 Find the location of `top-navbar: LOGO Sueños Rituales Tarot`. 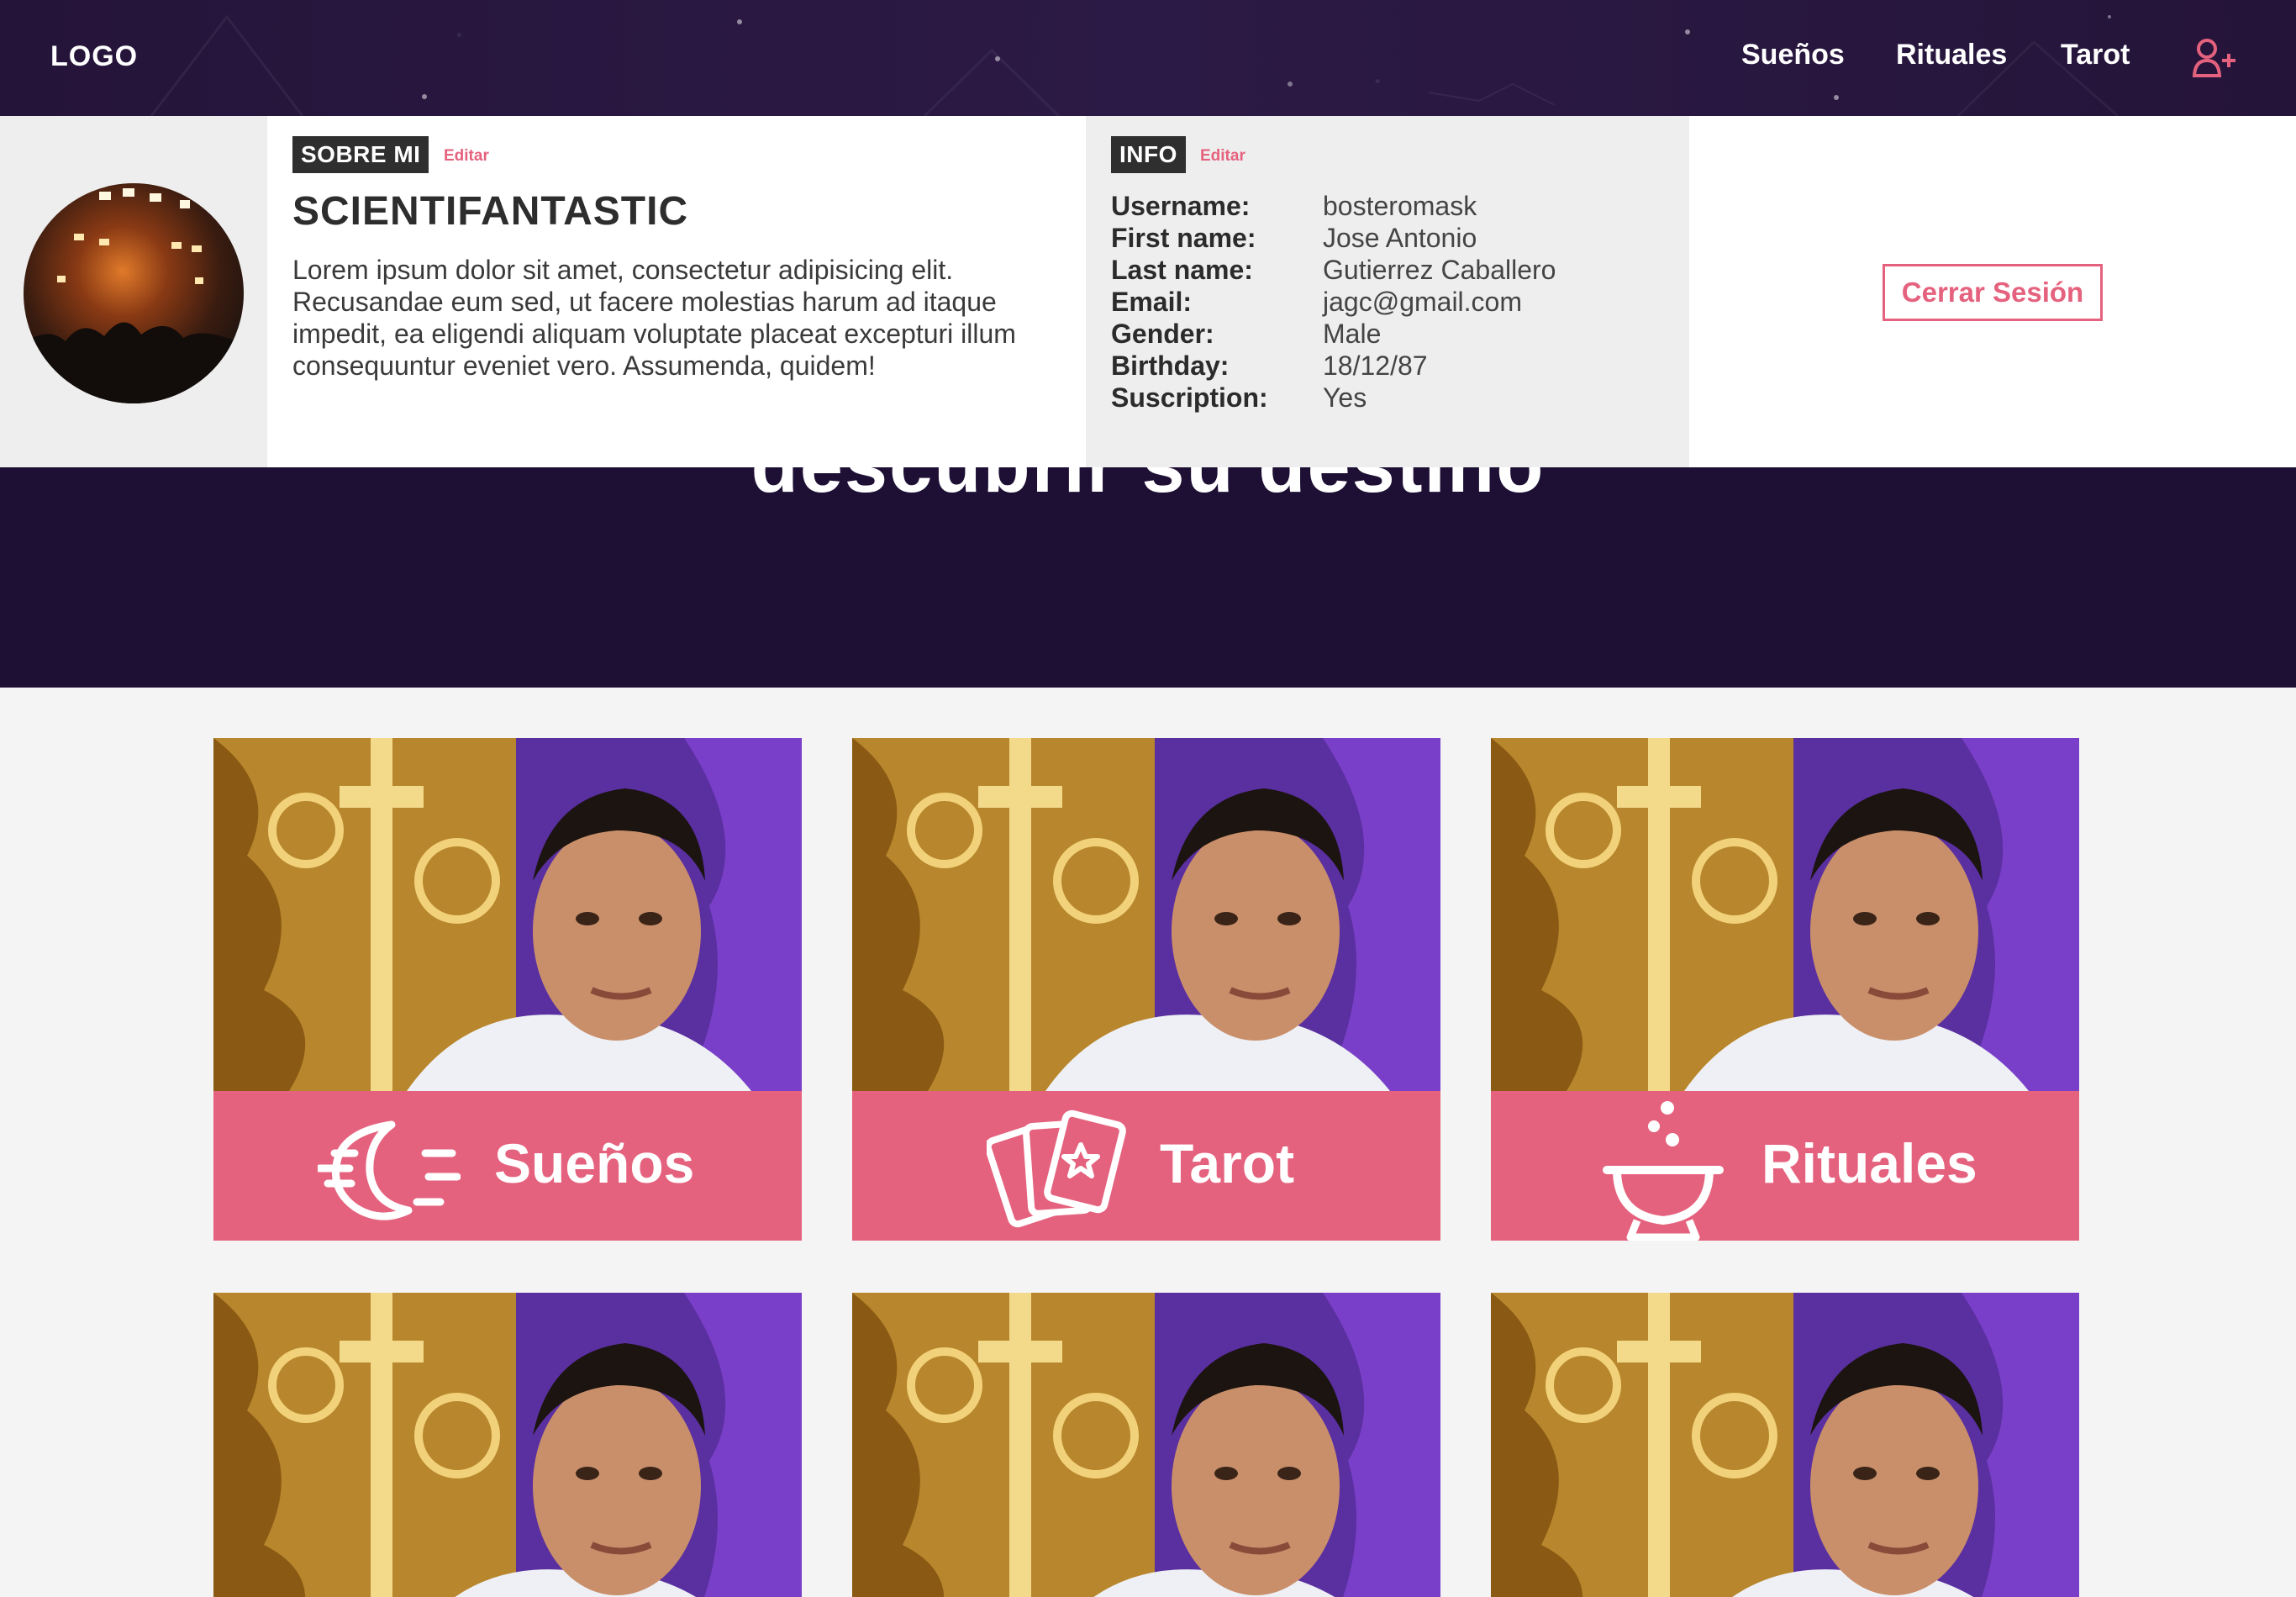

top-navbar: LOGO Sueños Rituales Tarot is located at coordinates (1148, 58).